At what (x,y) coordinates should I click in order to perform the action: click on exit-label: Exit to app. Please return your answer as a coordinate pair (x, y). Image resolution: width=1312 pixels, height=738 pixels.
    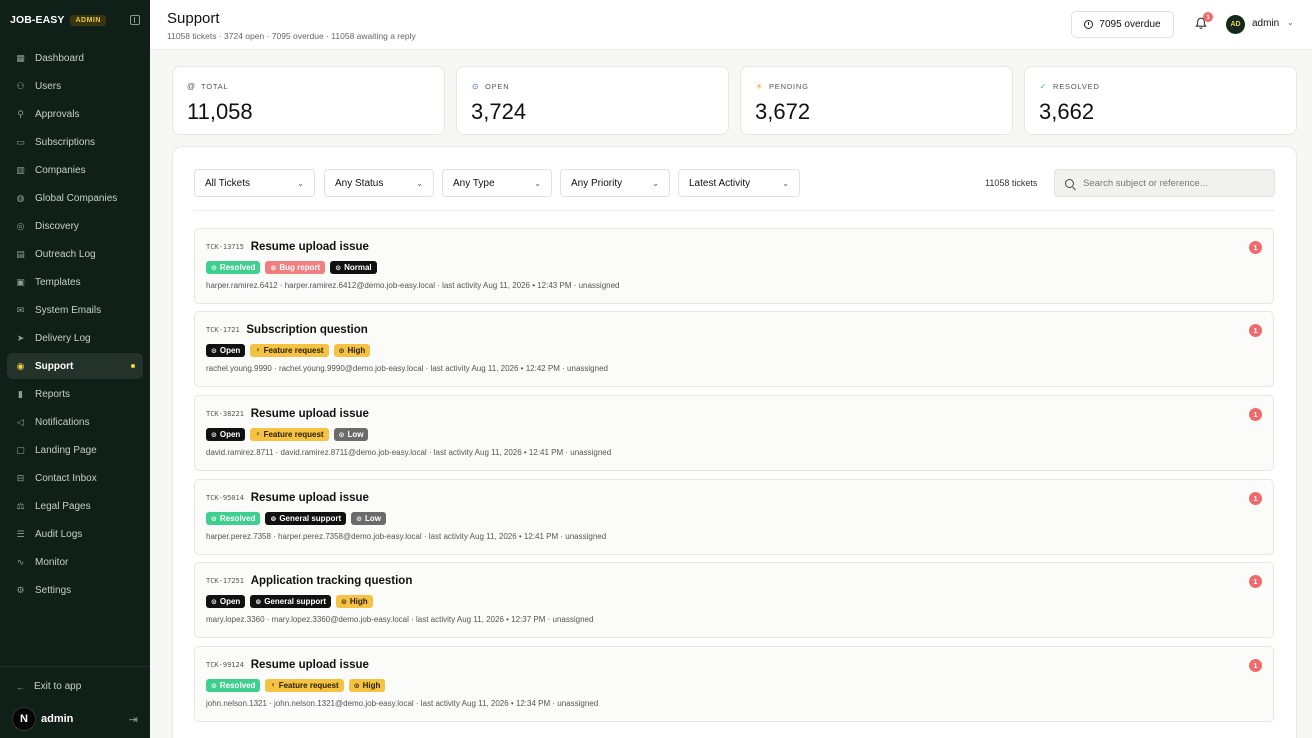
    Looking at the image, I should click on (58, 686).